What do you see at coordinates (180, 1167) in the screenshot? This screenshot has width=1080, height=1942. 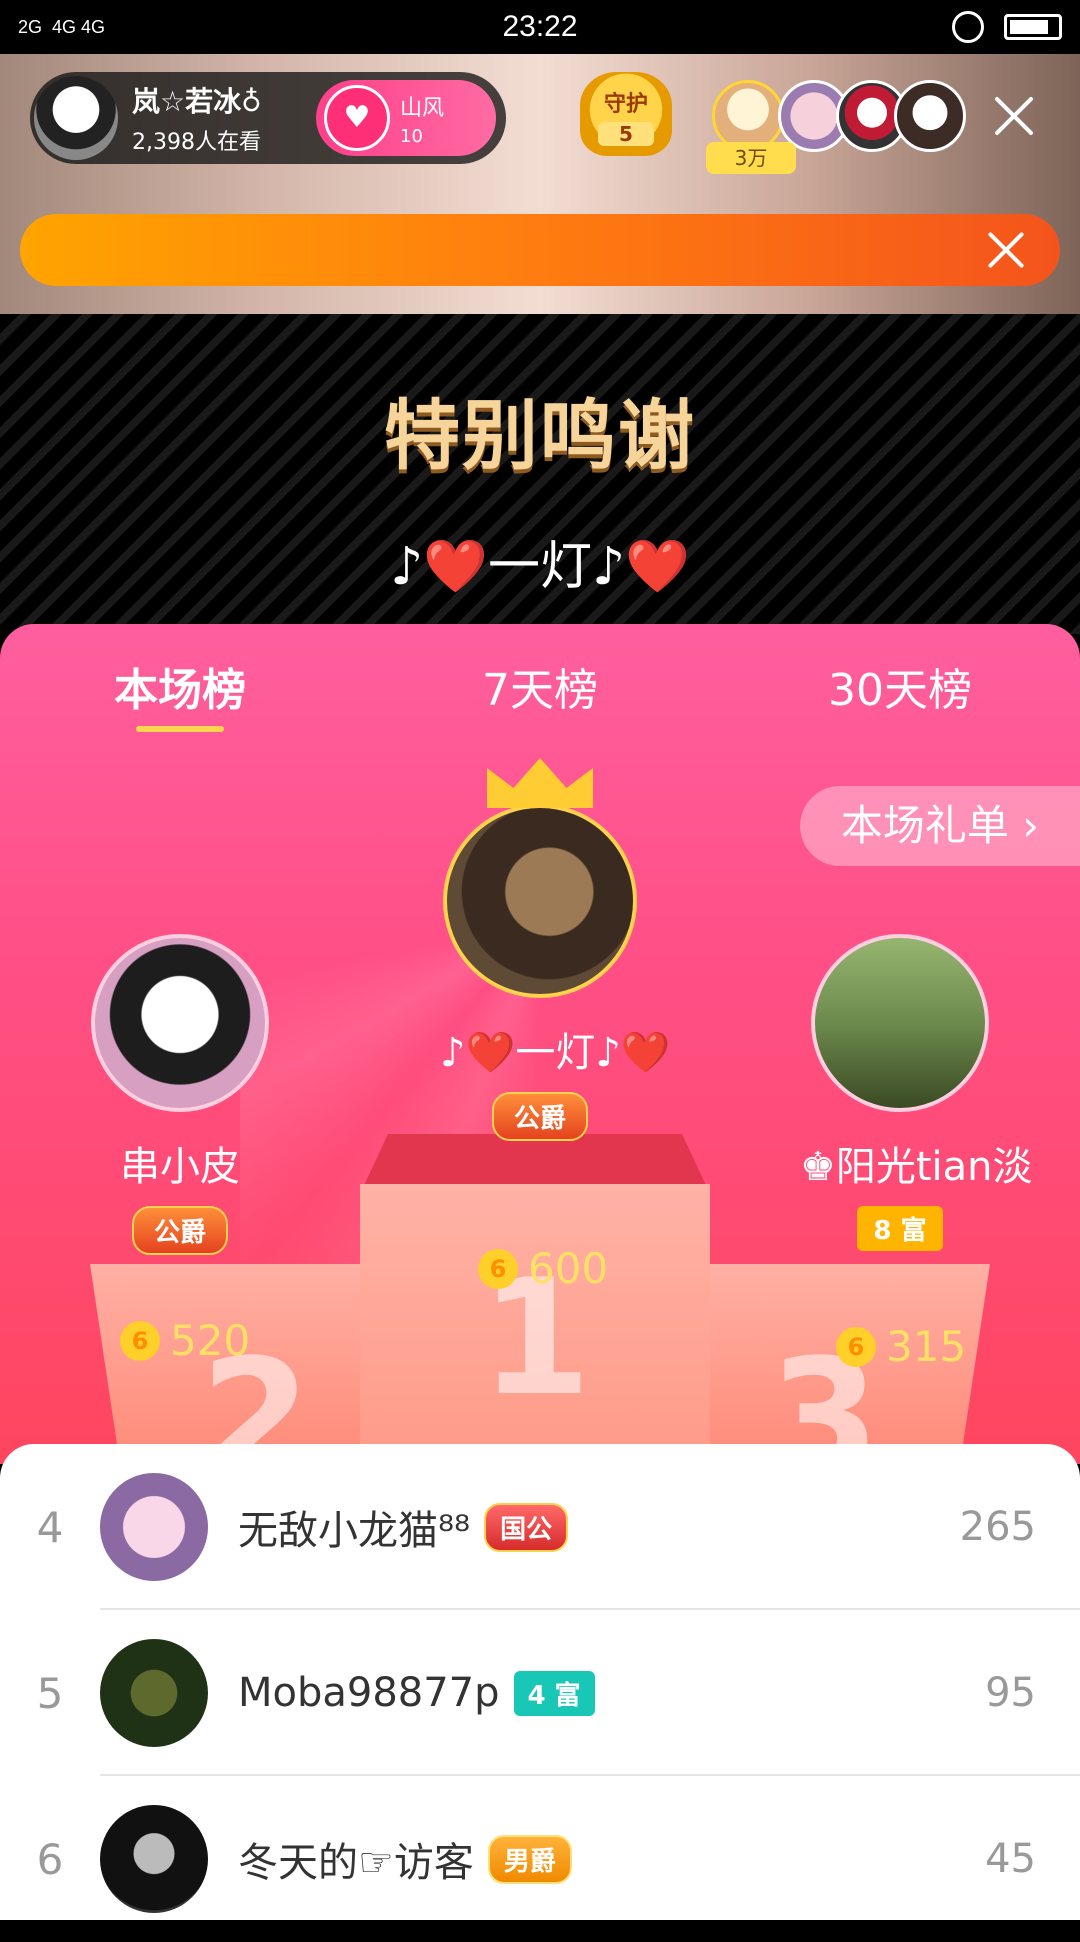 I see `second-place-name: 串小皮` at bounding box center [180, 1167].